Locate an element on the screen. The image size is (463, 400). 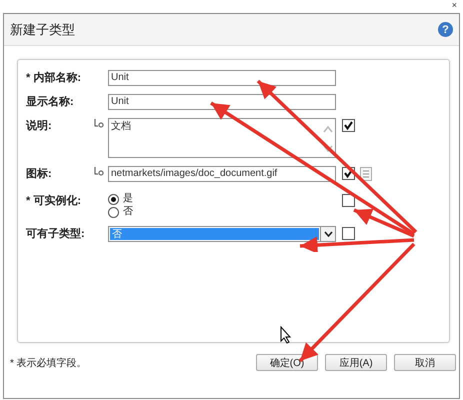
field-label: * 内部名称: is located at coordinates (54, 77).